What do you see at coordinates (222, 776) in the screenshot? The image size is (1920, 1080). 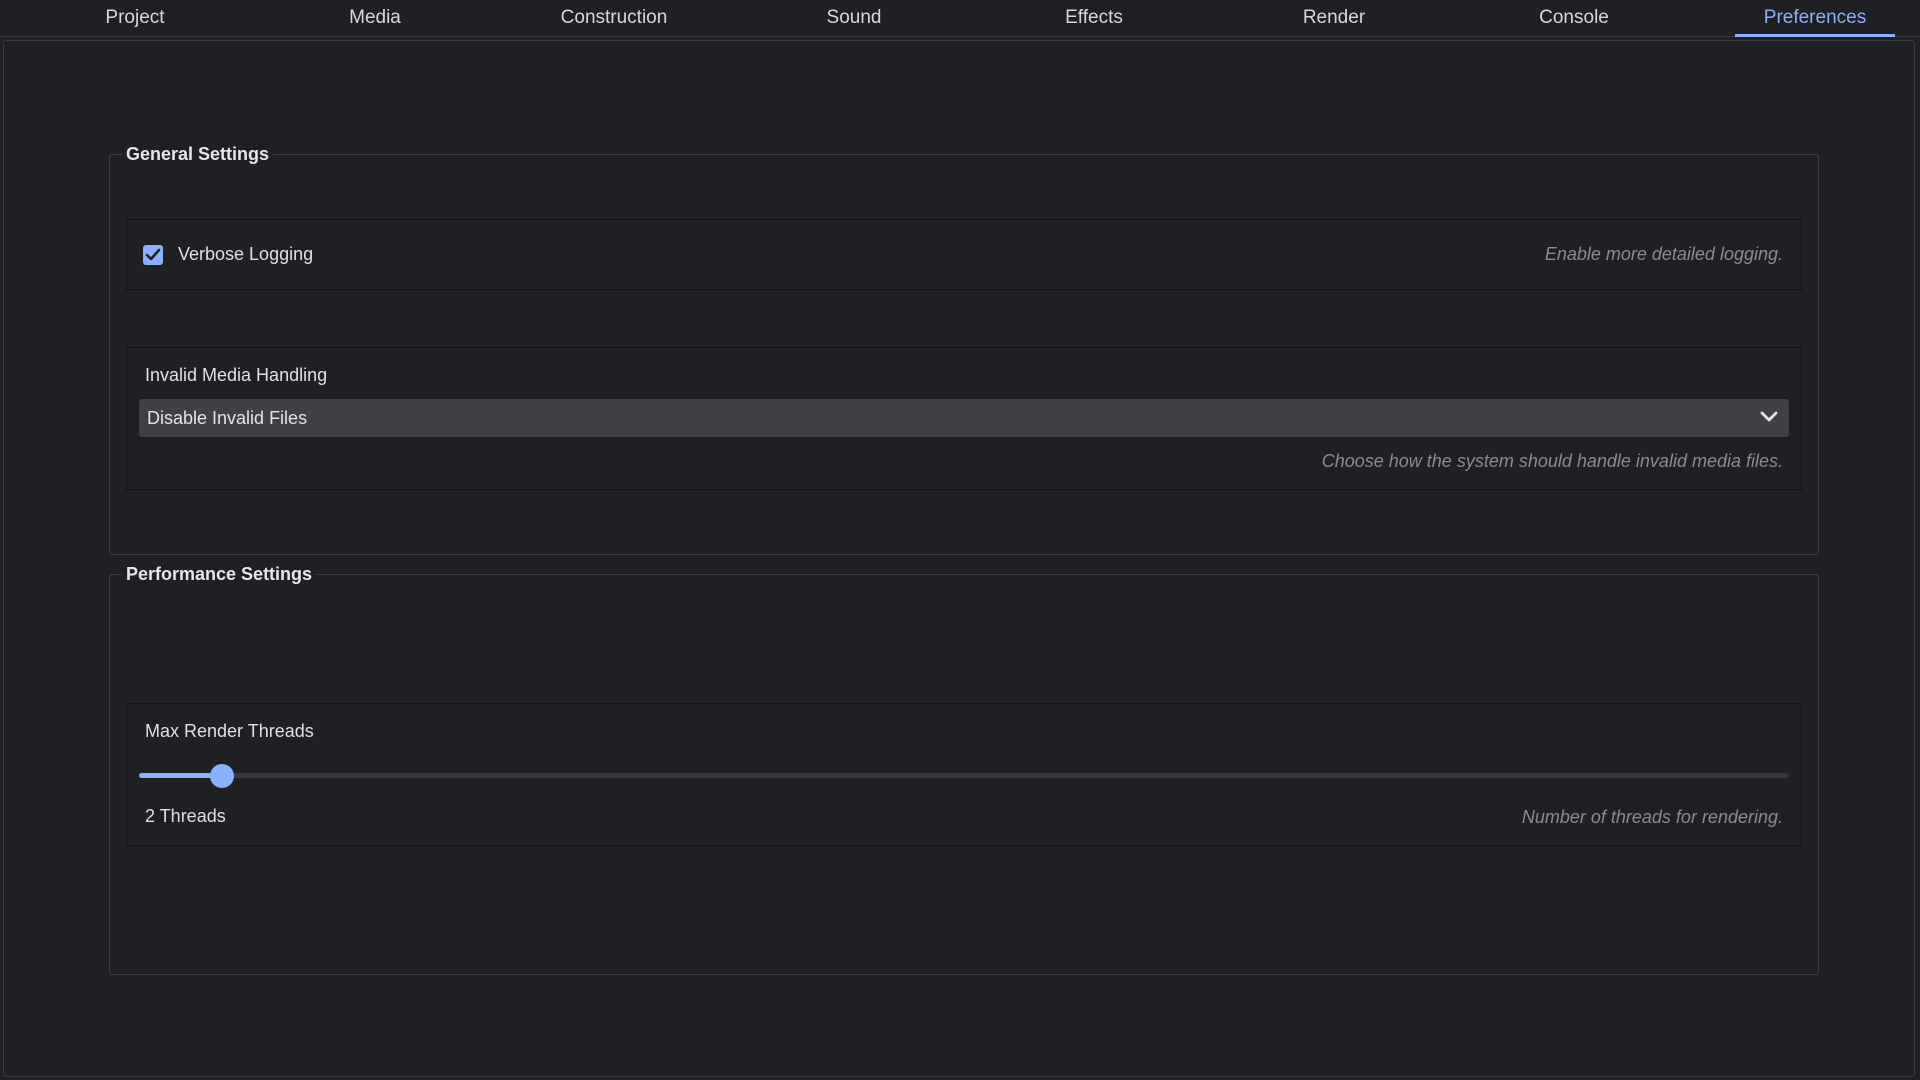 I see `slider-thumb` at bounding box center [222, 776].